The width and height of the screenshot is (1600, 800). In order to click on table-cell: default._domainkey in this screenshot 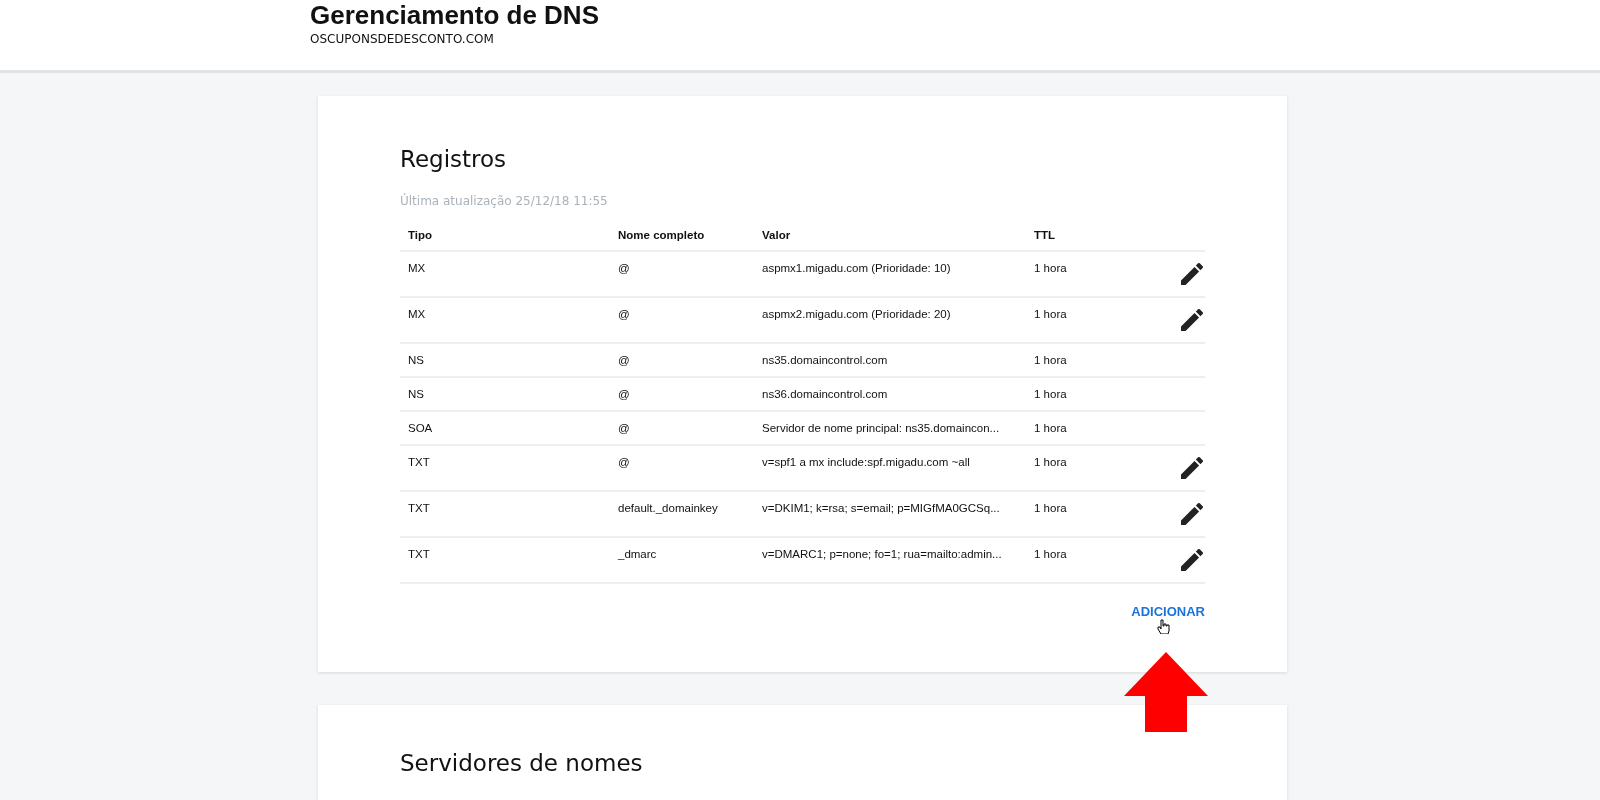, I will do `click(682, 514)`.